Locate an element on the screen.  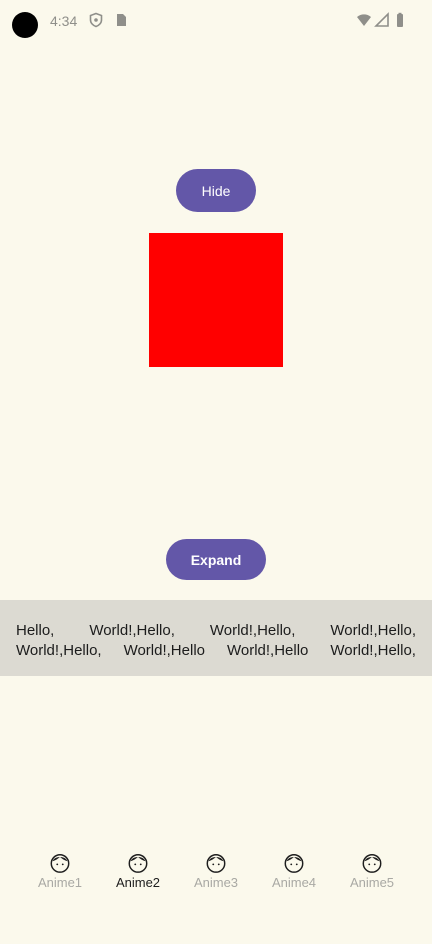
status-time: 4:34 is located at coordinates (64, 21).